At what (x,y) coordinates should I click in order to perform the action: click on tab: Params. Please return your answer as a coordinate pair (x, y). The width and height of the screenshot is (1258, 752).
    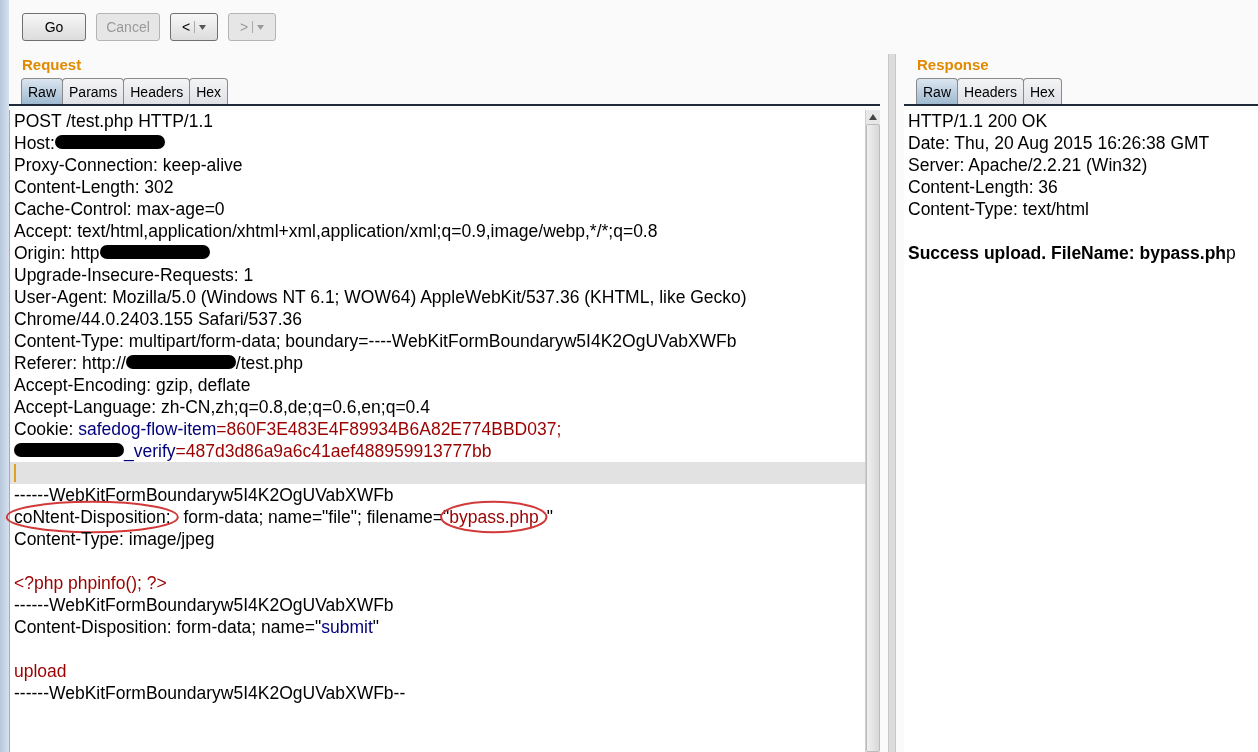
    Looking at the image, I should click on (93, 91).